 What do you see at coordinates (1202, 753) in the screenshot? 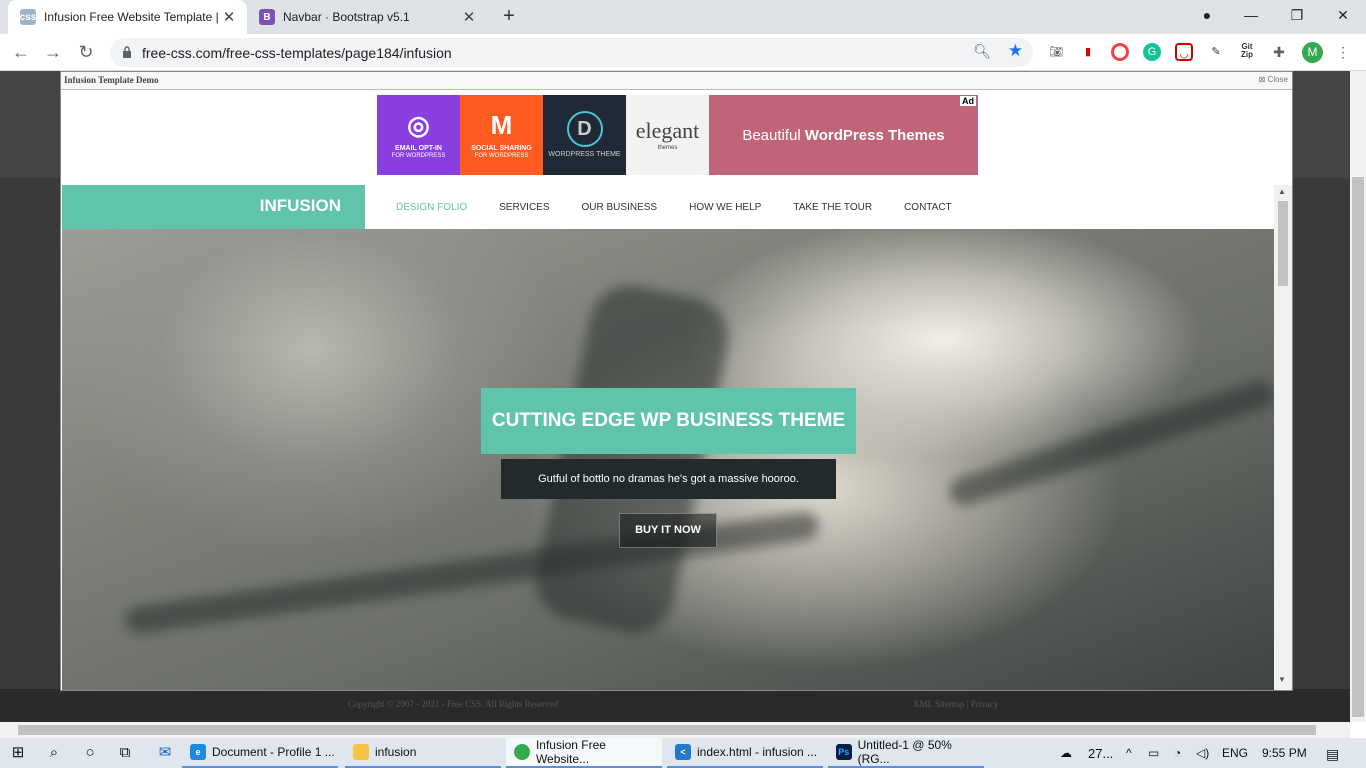
I see `volume-icon: ◁)` at bounding box center [1202, 753].